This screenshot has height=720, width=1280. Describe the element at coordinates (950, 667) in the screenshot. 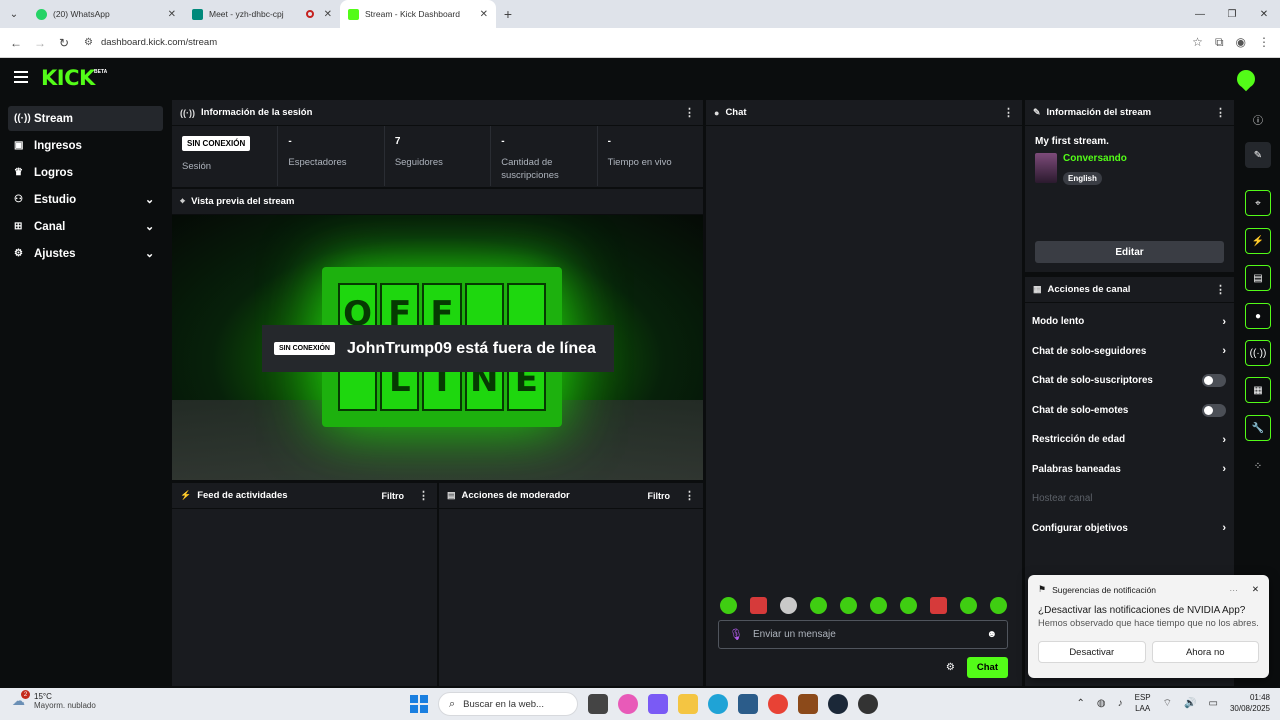

I see `chat-settings-icon: ⚙` at that location.